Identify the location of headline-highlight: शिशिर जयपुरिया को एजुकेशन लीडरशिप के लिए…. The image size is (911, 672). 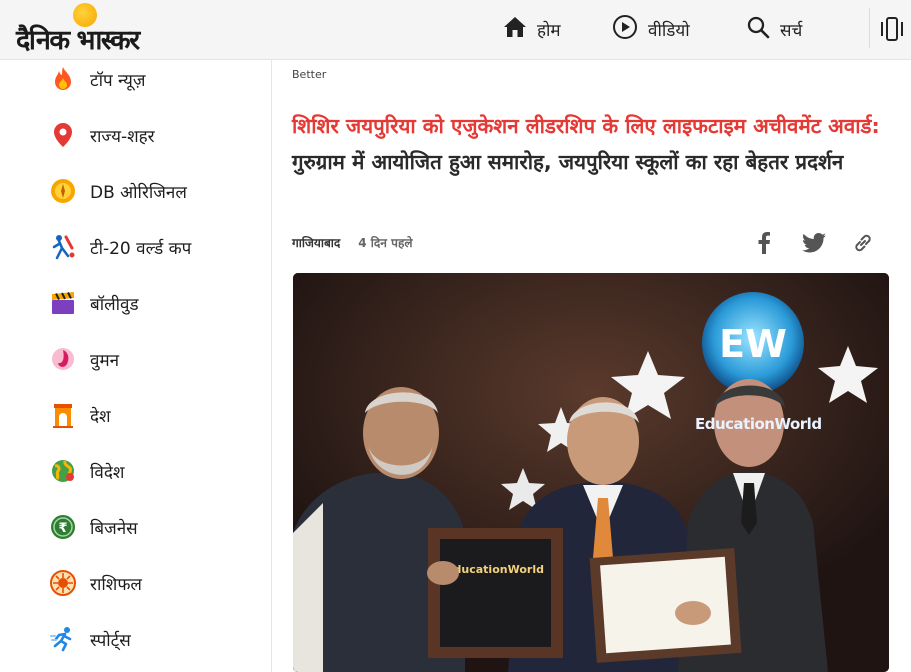
(586, 126).